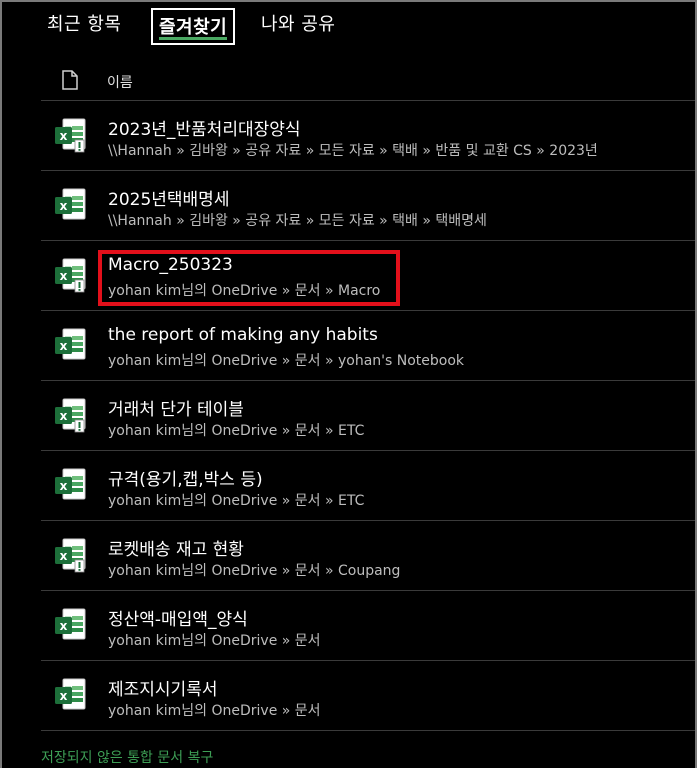  What do you see at coordinates (368, 696) in the screenshot?
I see `file-list-item: x 제조지시기록서 yohan kim님의 OneDrive » 문서` at bounding box center [368, 696].